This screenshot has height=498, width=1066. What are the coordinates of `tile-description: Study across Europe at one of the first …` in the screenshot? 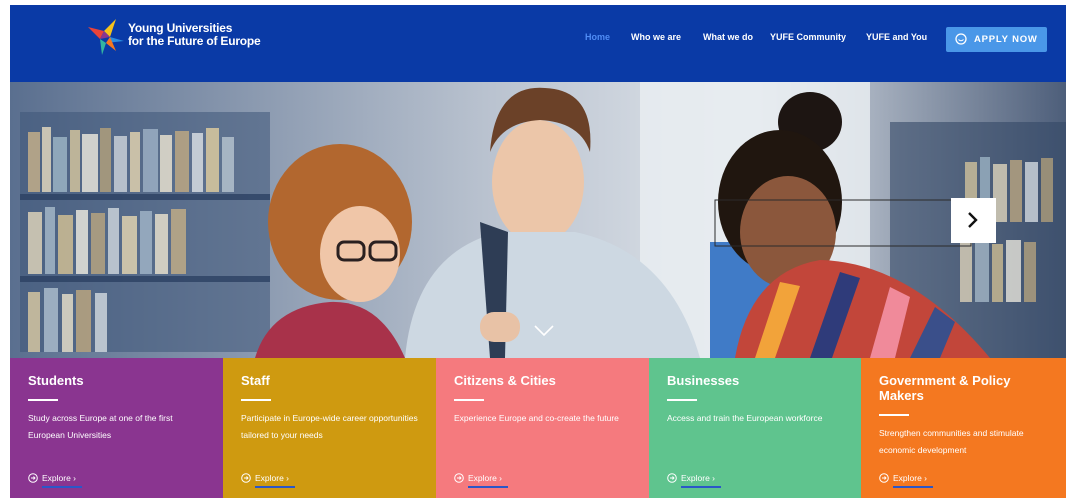 It's located at (100, 426).